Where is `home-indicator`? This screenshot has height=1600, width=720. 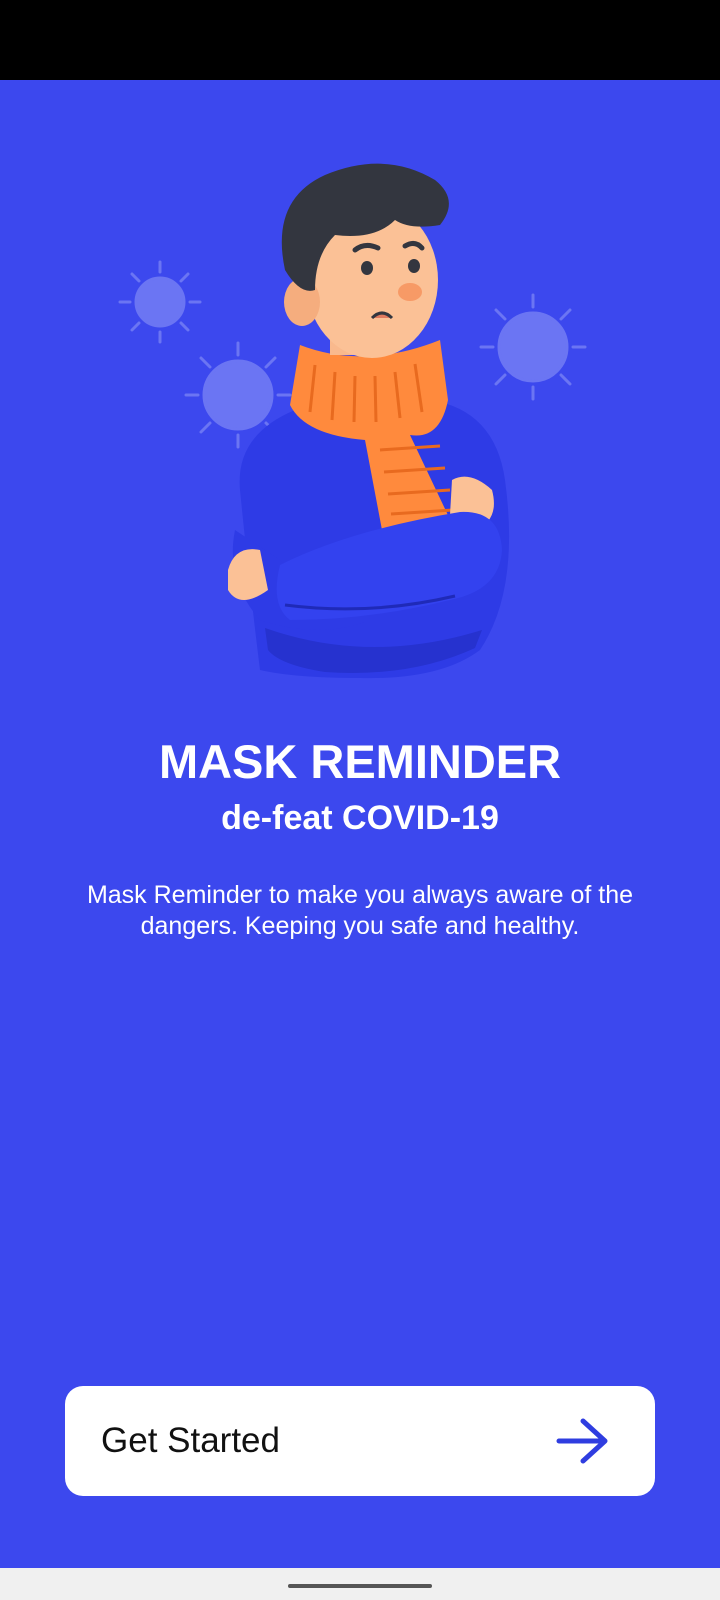
home-indicator is located at coordinates (360, 1586).